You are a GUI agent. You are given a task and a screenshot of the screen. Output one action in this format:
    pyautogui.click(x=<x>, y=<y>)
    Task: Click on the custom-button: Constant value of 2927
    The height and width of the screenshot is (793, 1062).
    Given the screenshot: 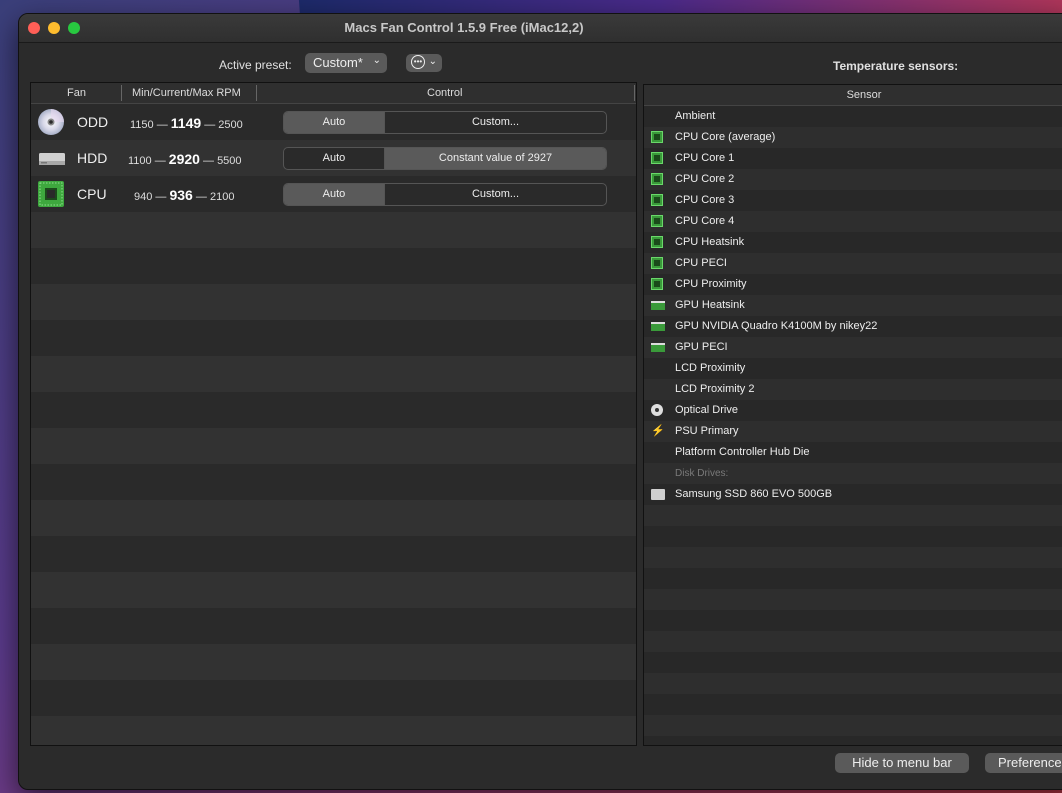 What is the action you would take?
    pyautogui.click(x=495, y=158)
    